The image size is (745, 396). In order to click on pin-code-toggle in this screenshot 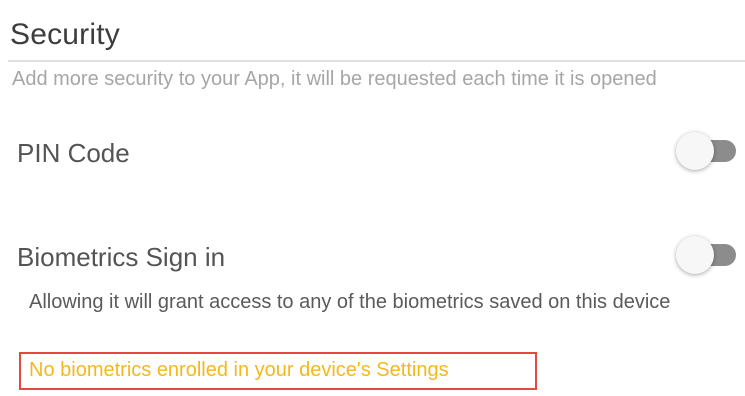, I will do `click(707, 151)`.